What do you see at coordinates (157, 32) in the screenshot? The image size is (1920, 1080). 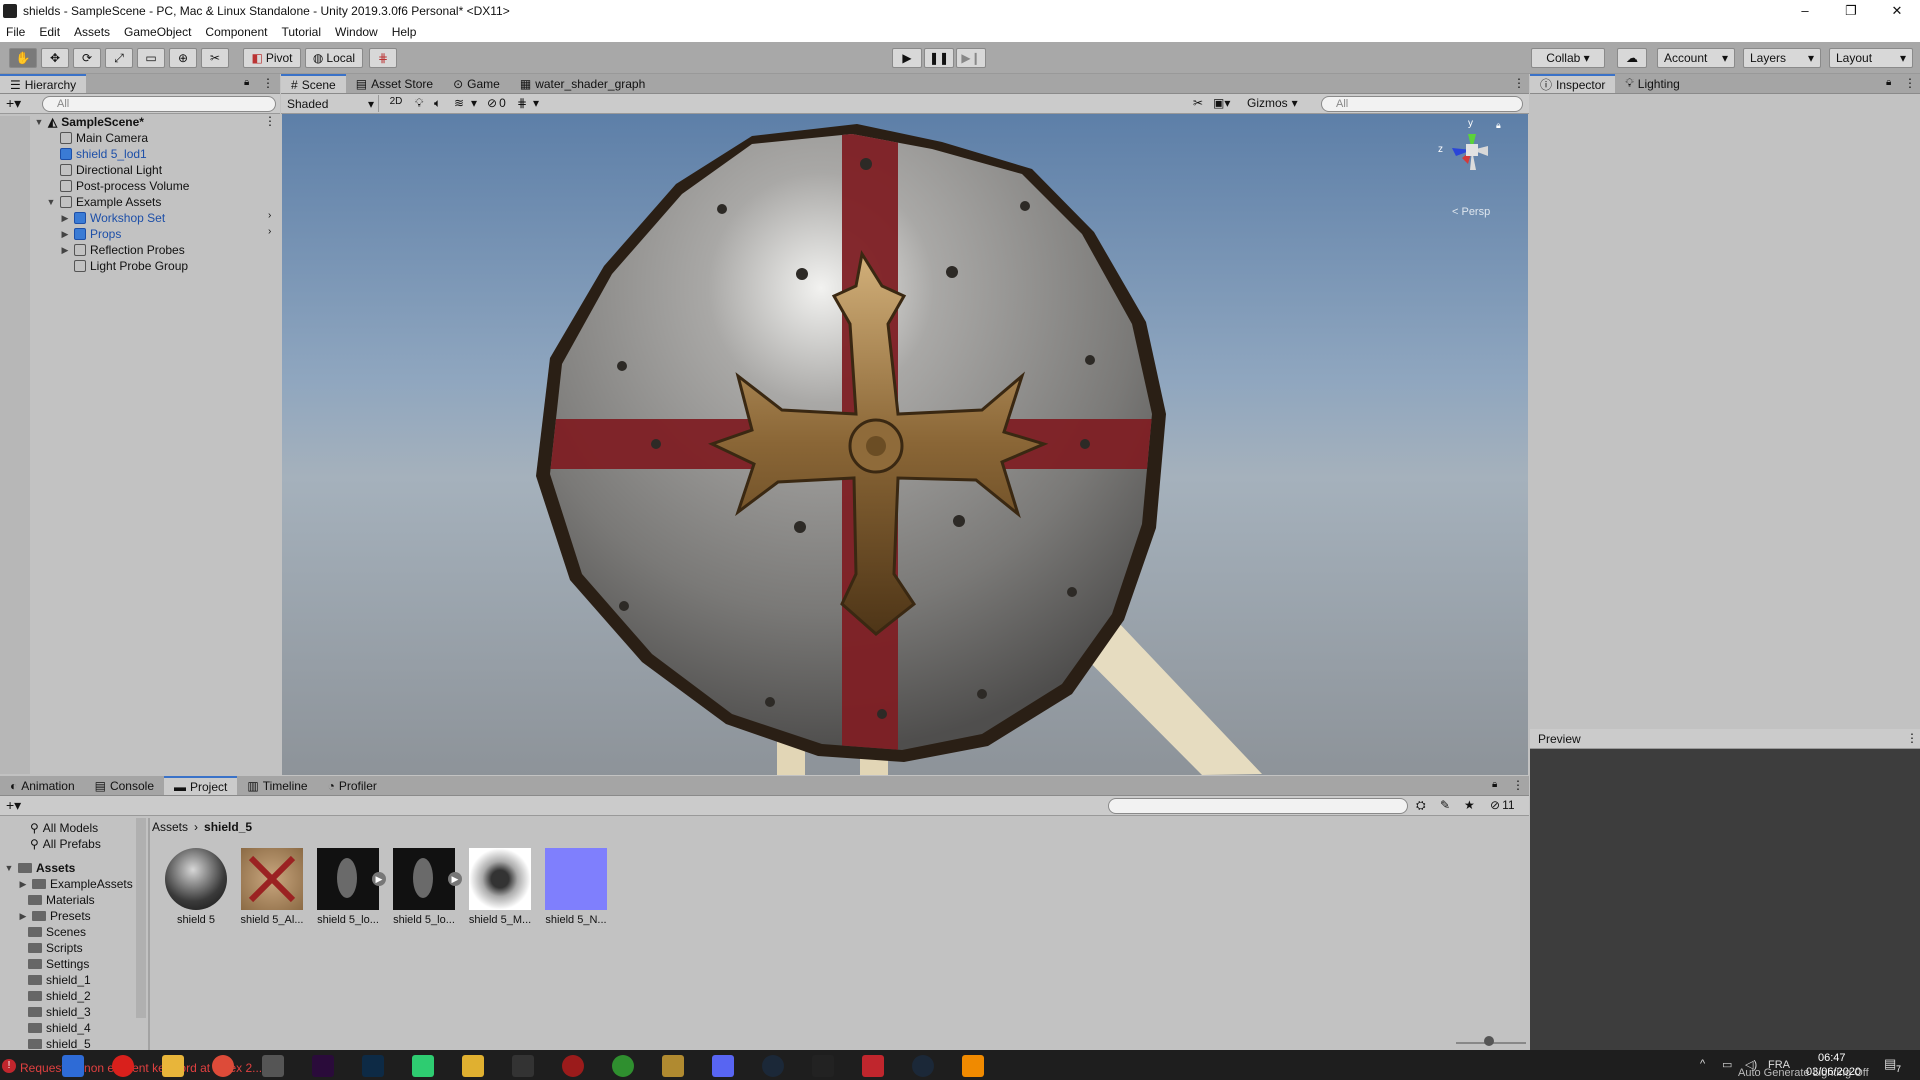 I see `menu-gameobject: GameObject` at bounding box center [157, 32].